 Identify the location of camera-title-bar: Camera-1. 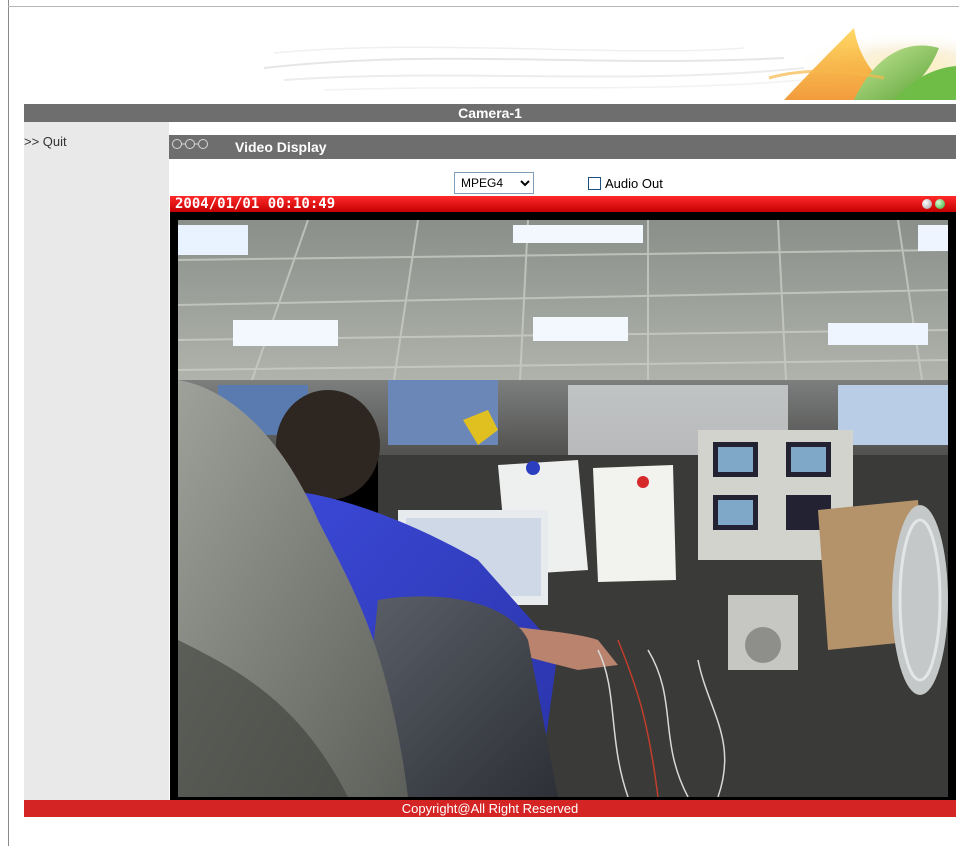
(490, 113).